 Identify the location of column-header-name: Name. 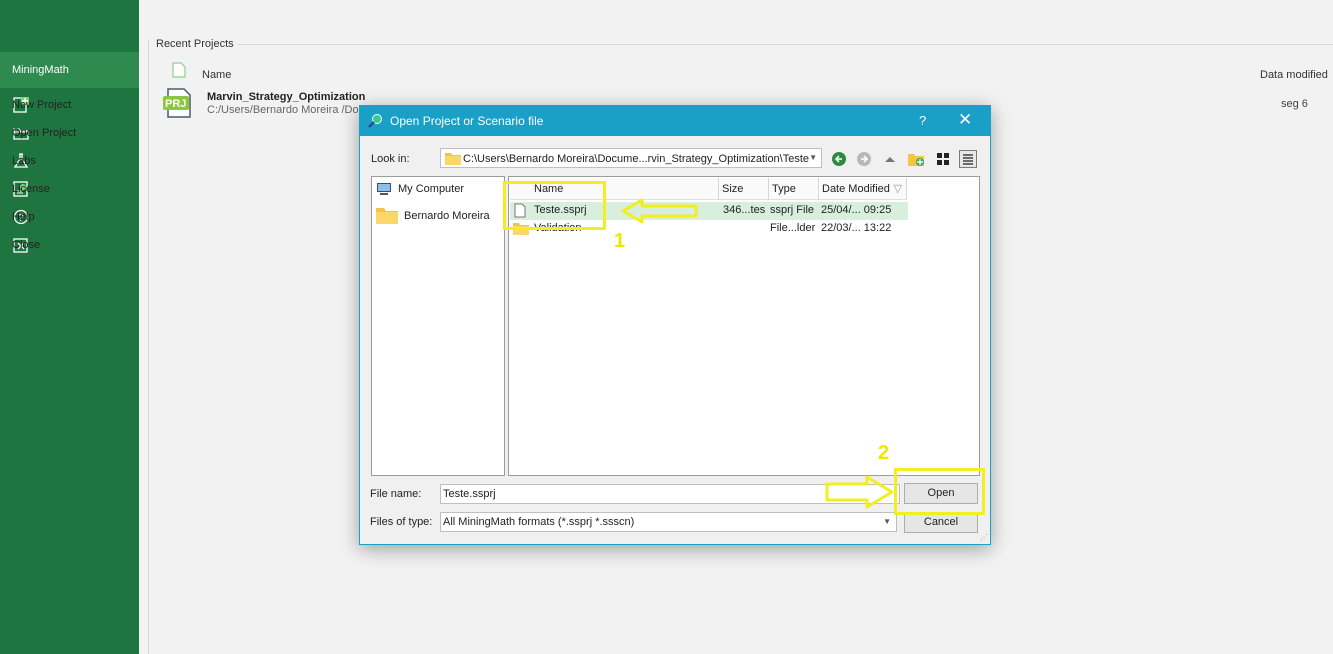
(216, 75).